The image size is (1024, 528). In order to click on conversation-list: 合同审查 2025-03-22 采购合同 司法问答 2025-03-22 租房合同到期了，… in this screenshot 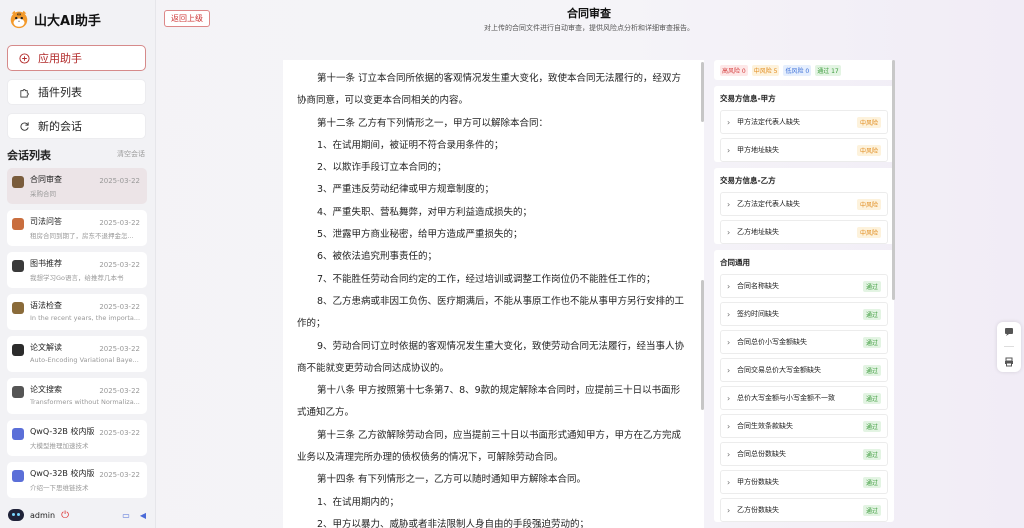, I will do `click(77, 333)`.